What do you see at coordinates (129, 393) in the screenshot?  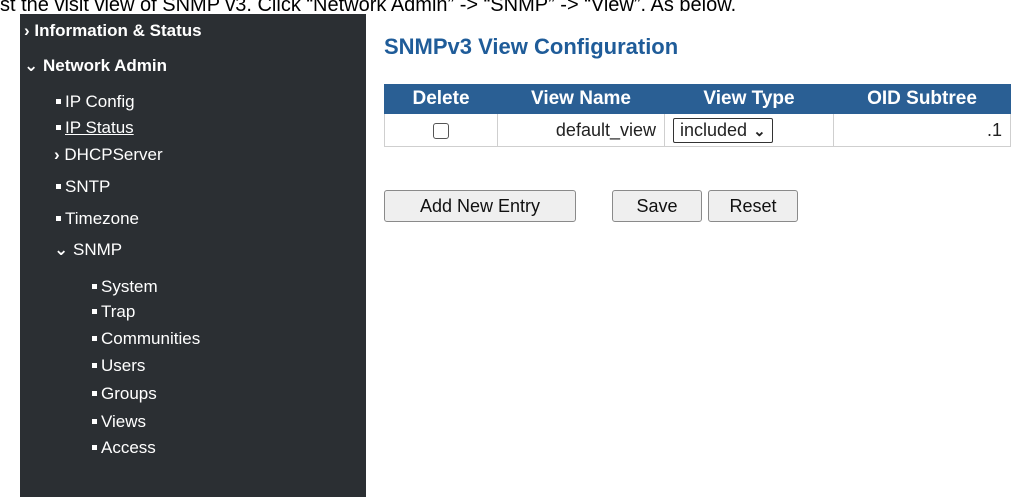 I see `sidebar-item-label: Groups` at bounding box center [129, 393].